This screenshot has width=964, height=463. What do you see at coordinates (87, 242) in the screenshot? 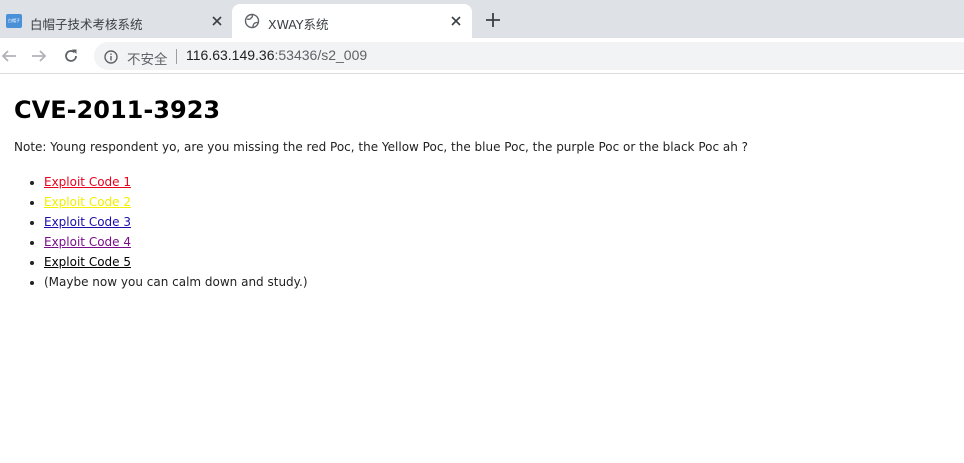
I see `exploit-code-4-link: Exploit Code 4` at bounding box center [87, 242].